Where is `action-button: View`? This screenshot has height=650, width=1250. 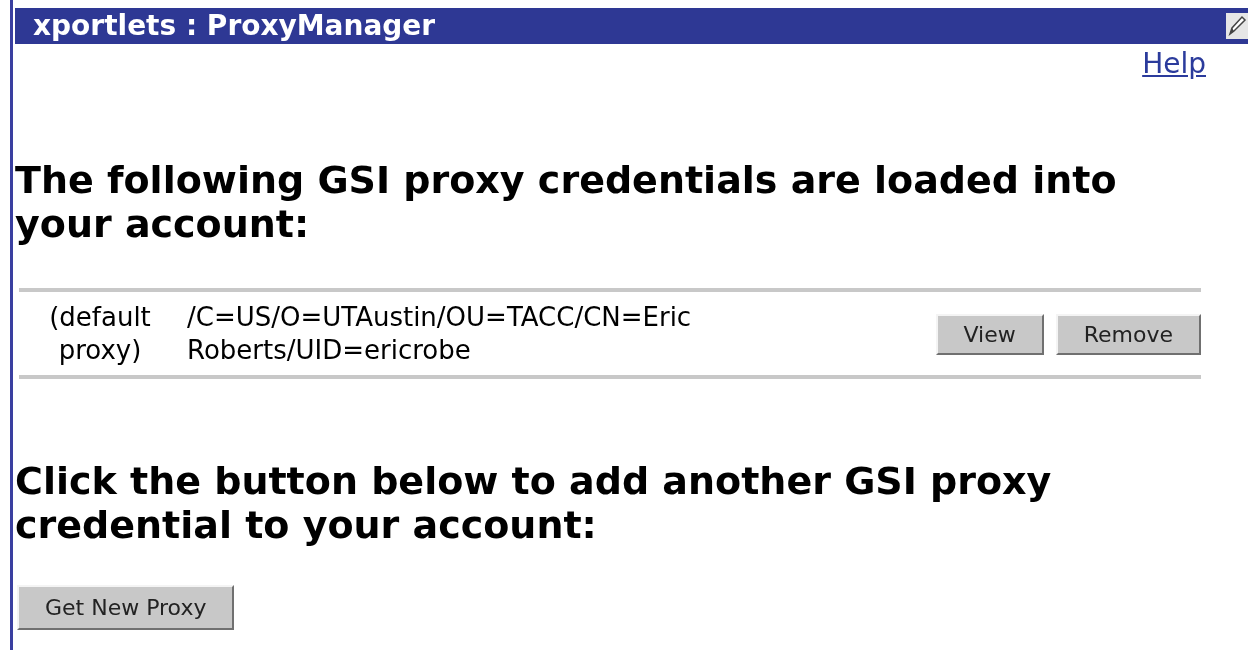
action-button: View is located at coordinates (989, 334).